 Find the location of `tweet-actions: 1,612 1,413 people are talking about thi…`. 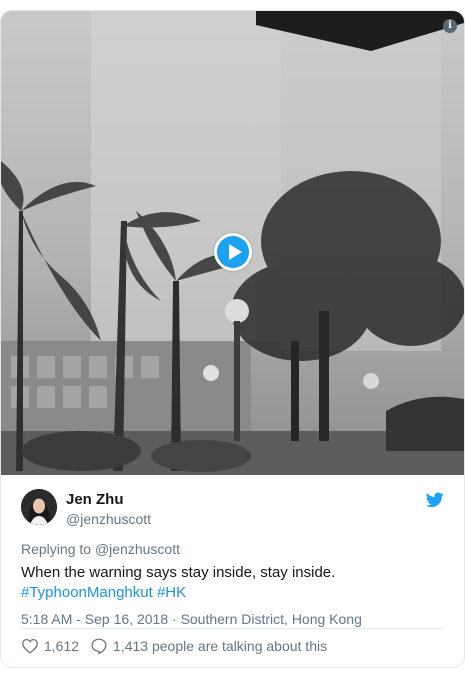

tweet-actions: 1,612 1,413 people are talking about thi… is located at coordinates (174, 646).